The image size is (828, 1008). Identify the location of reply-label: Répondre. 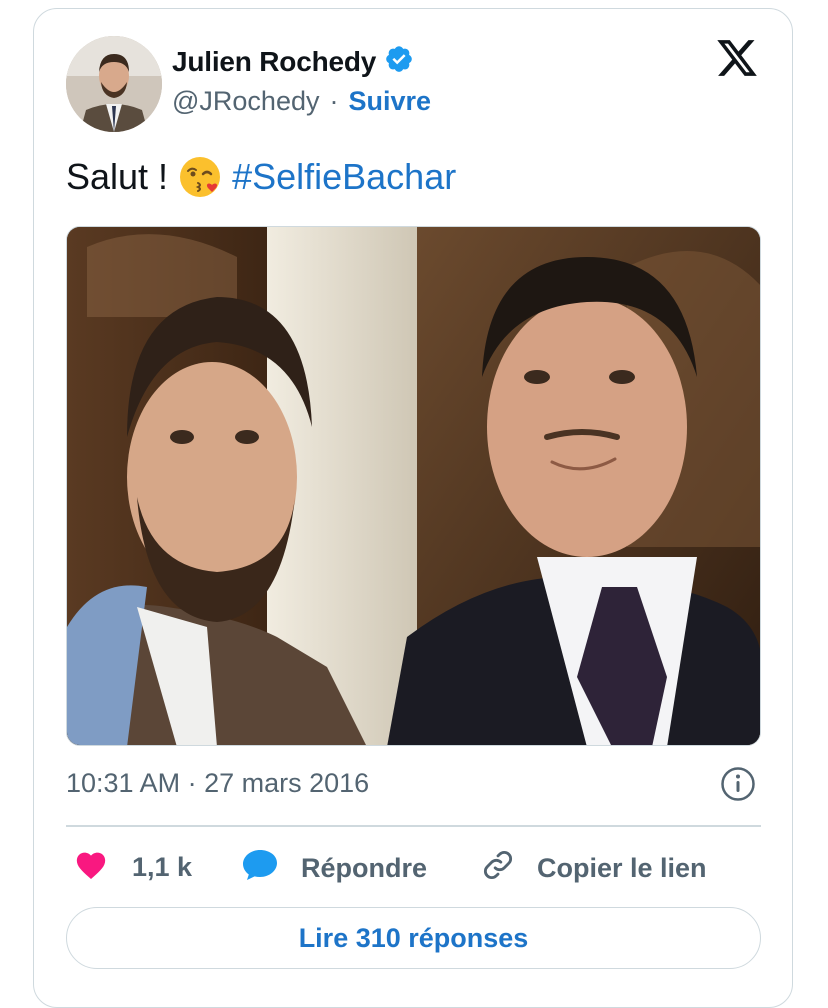
(364, 868).